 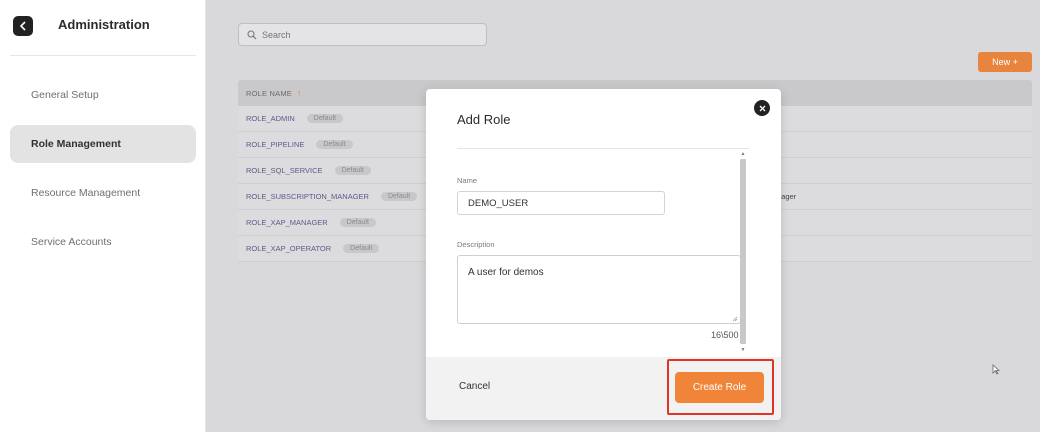 I want to click on back-button, so click(x=23, y=26).